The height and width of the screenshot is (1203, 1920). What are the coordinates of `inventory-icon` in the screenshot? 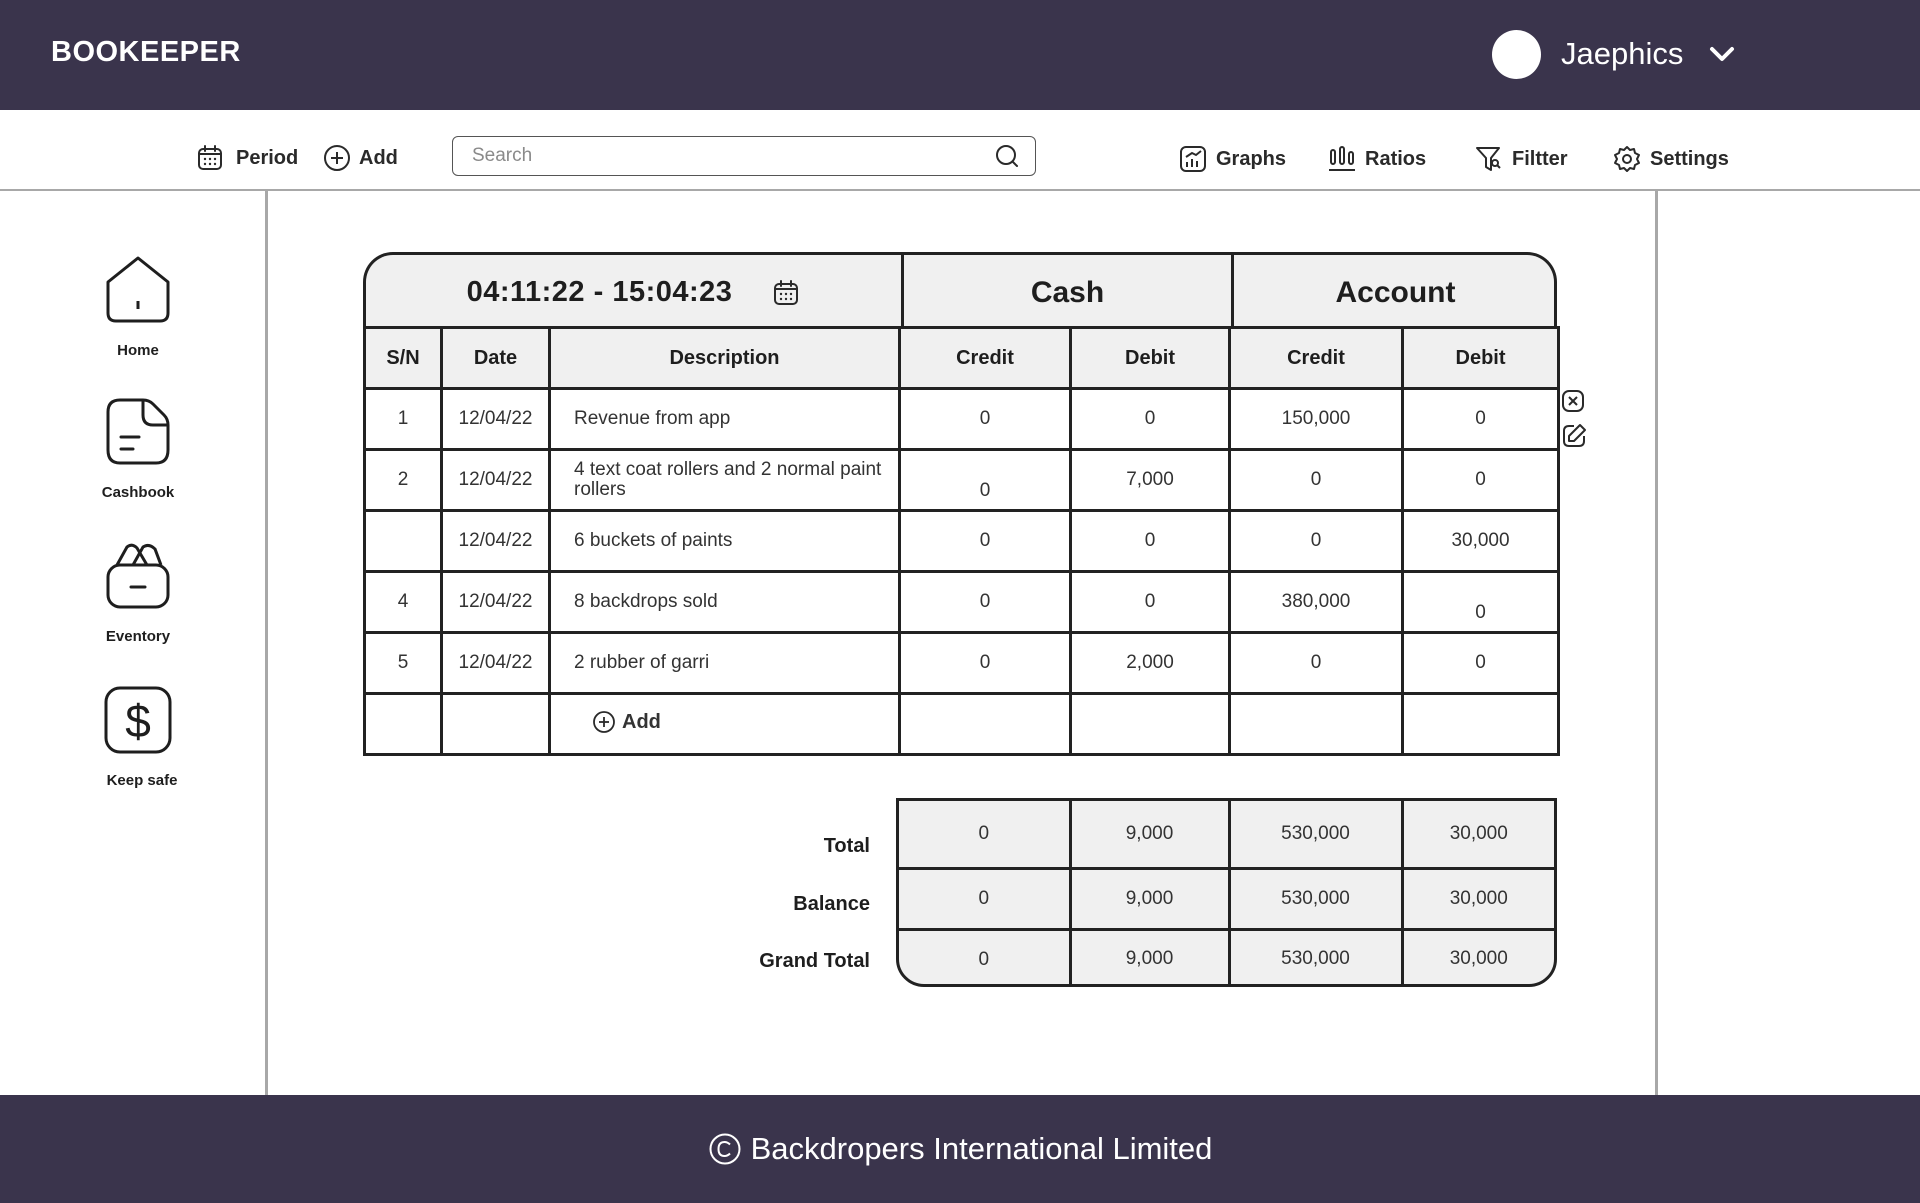 It's located at (138, 576).